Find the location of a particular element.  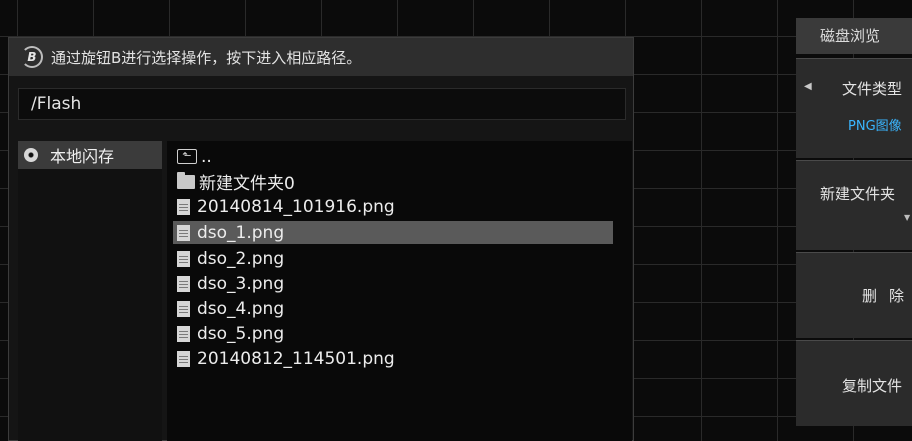

location-pane: 本地闪存 is located at coordinates (90, 291).